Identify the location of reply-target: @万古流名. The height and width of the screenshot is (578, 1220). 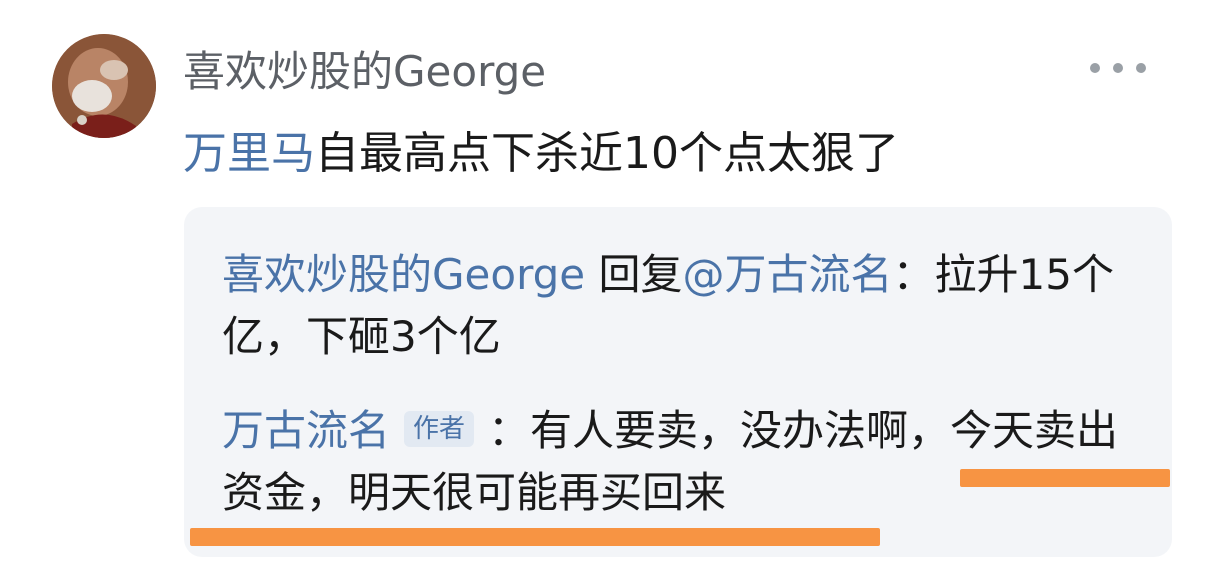
(787, 274).